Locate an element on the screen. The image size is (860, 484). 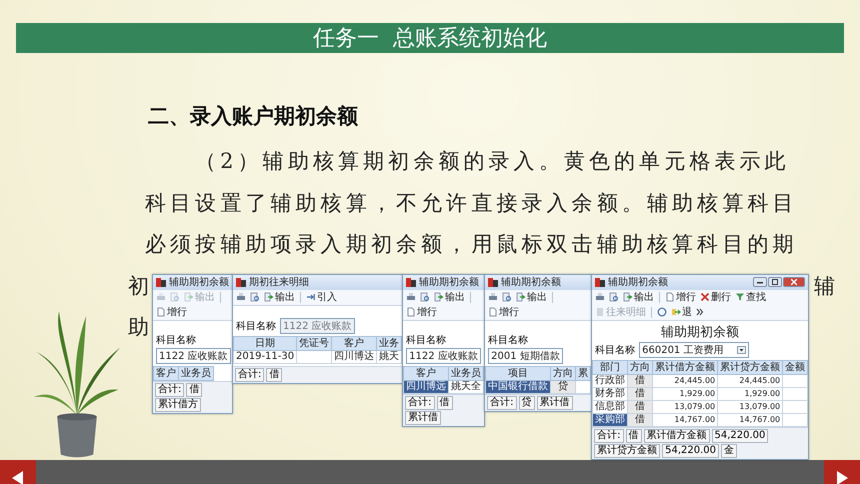
toolbar-button: 引入 is located at coordinates (321, 297).